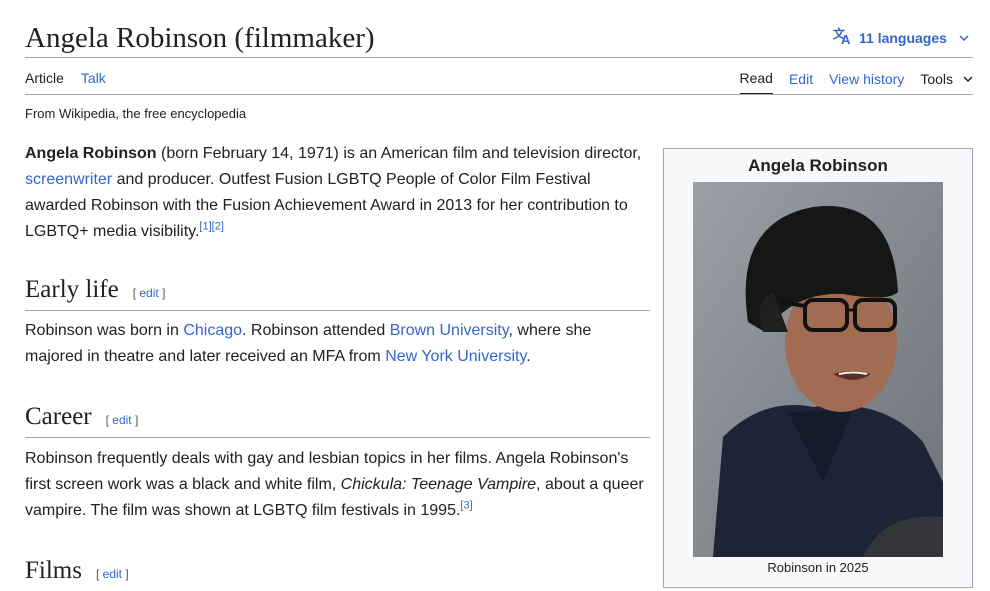 Image resolution: width=990 pixels, height=591 pixels. Describe the element at coordinates (44, 81) in the screenshot. I see `tab-article: Article` at that location.